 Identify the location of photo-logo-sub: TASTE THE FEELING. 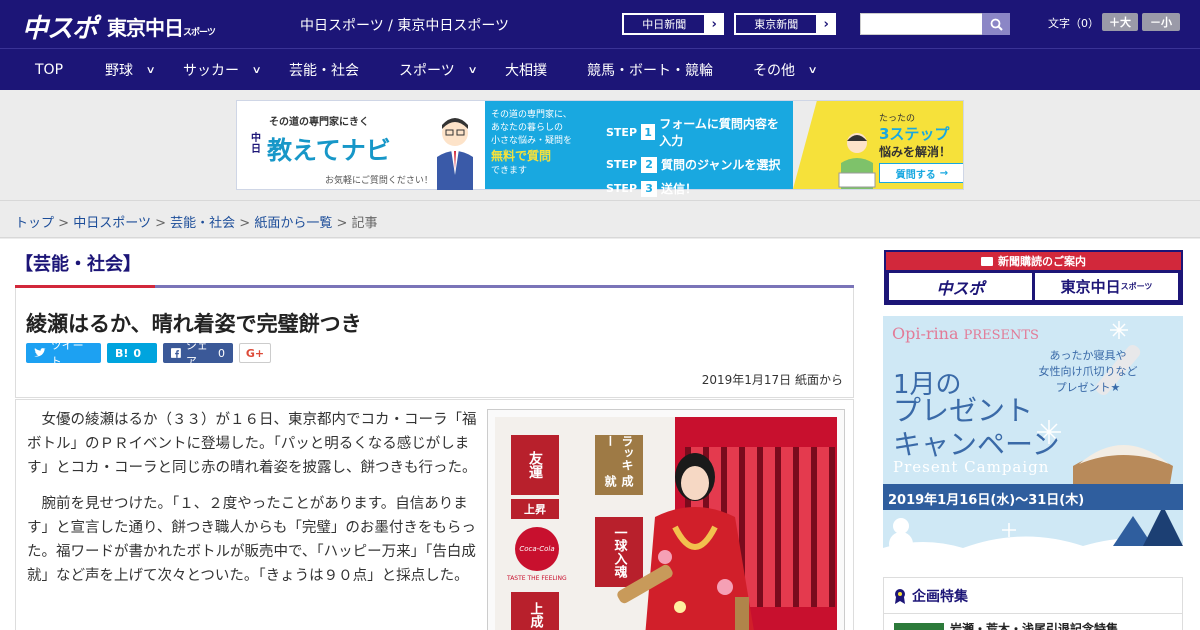
(537, 578).